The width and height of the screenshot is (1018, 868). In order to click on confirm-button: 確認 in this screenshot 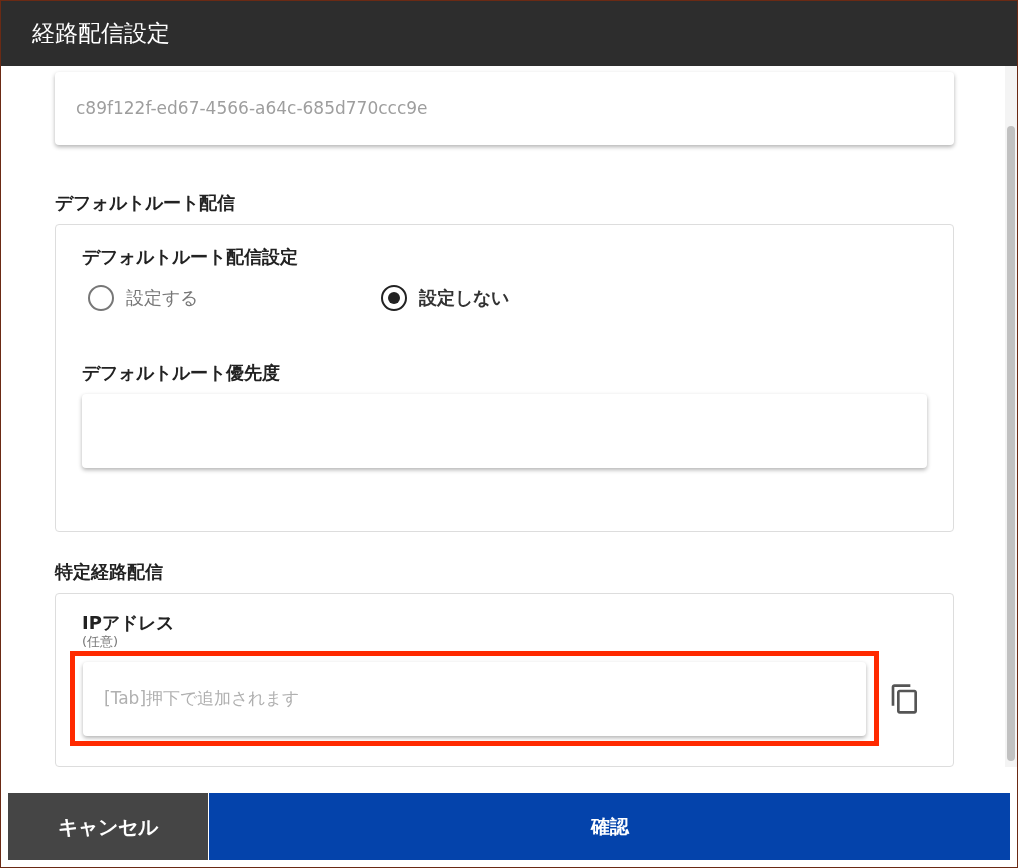, I will do `click(609, 826)`.